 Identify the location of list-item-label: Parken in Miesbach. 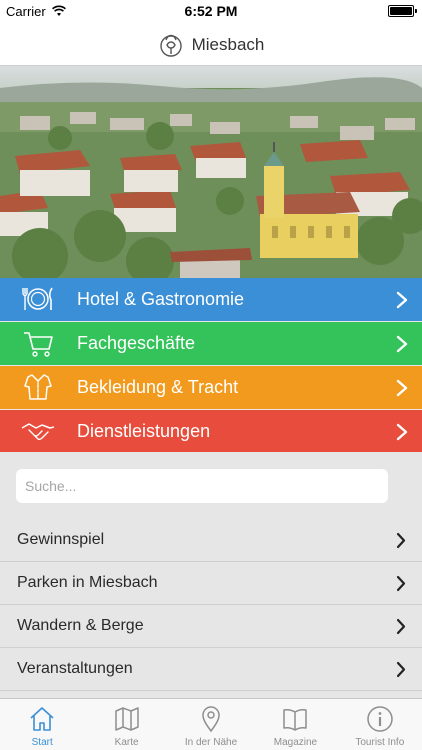
(87, 582).